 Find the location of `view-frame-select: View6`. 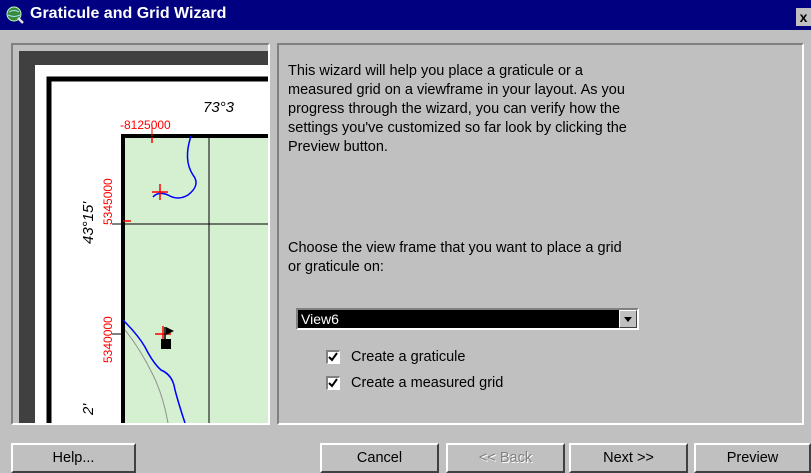

view-frame-select: View6 is located at coordinates (467, 319).